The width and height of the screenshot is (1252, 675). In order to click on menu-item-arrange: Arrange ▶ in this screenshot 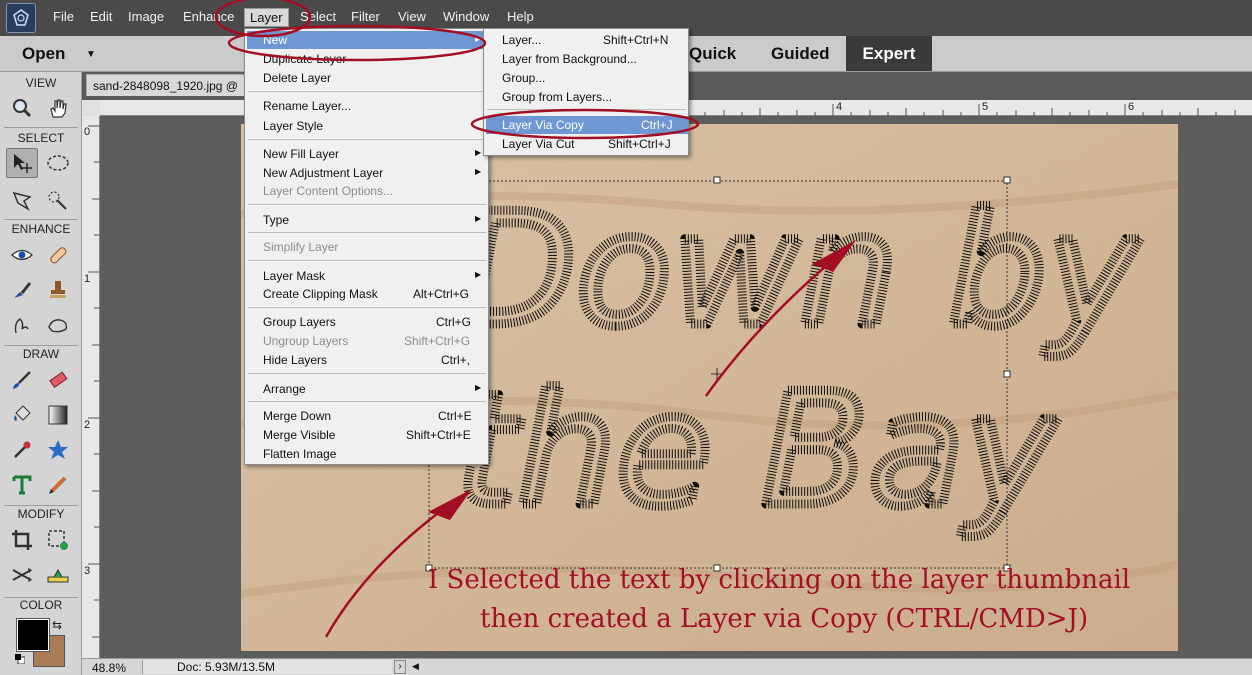, I will do `click(367, 389)`.